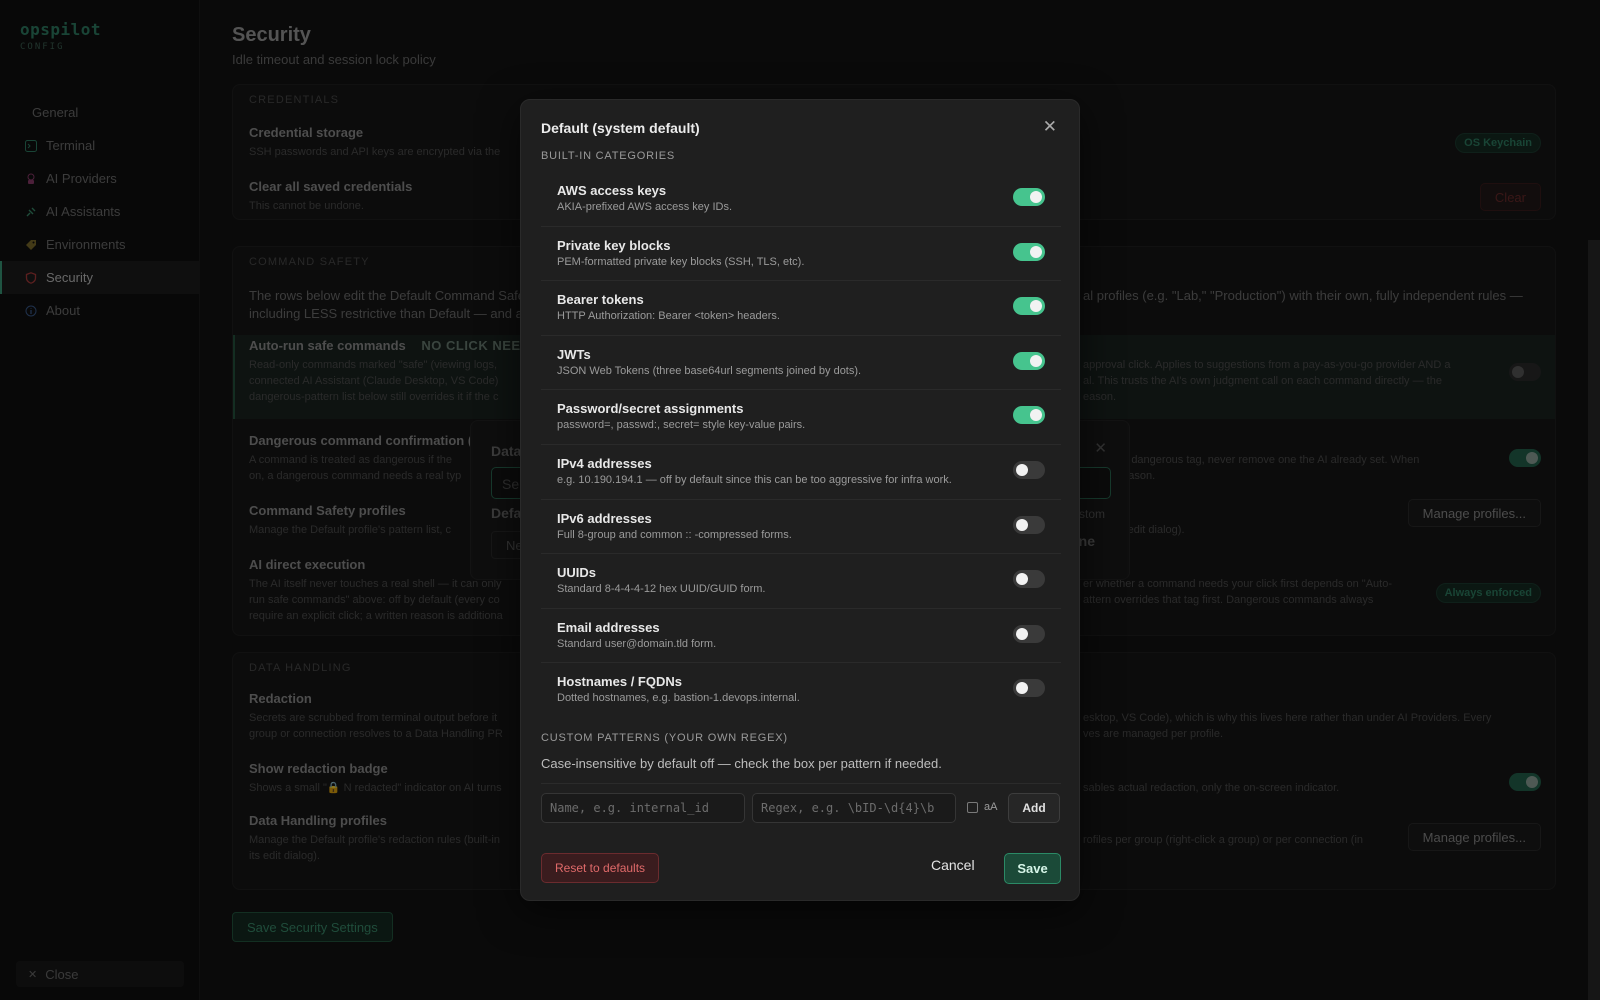 The image size is (1600, 1000). Describe the element at coordinates (577, 573) in the screenshot. I see `category-name: UUIDs` at that location.